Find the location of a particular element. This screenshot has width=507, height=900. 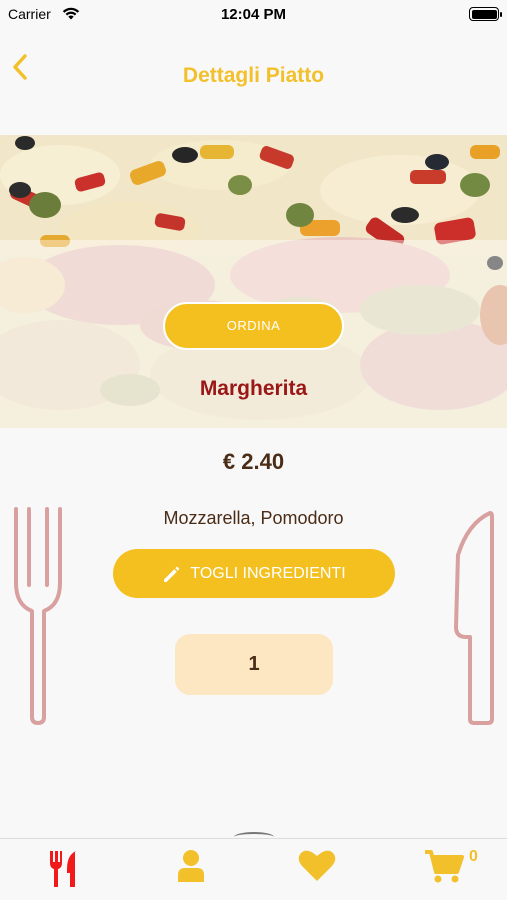

tab-profile is located at coordinates (191, 869).